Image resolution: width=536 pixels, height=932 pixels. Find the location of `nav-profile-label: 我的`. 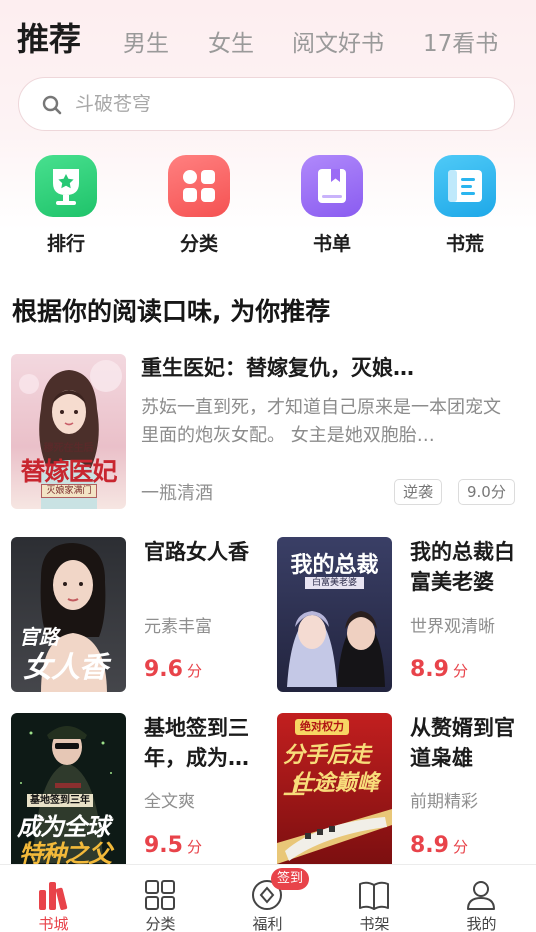

nav-profile-label: 我的 is located at coordinates (481, 923).